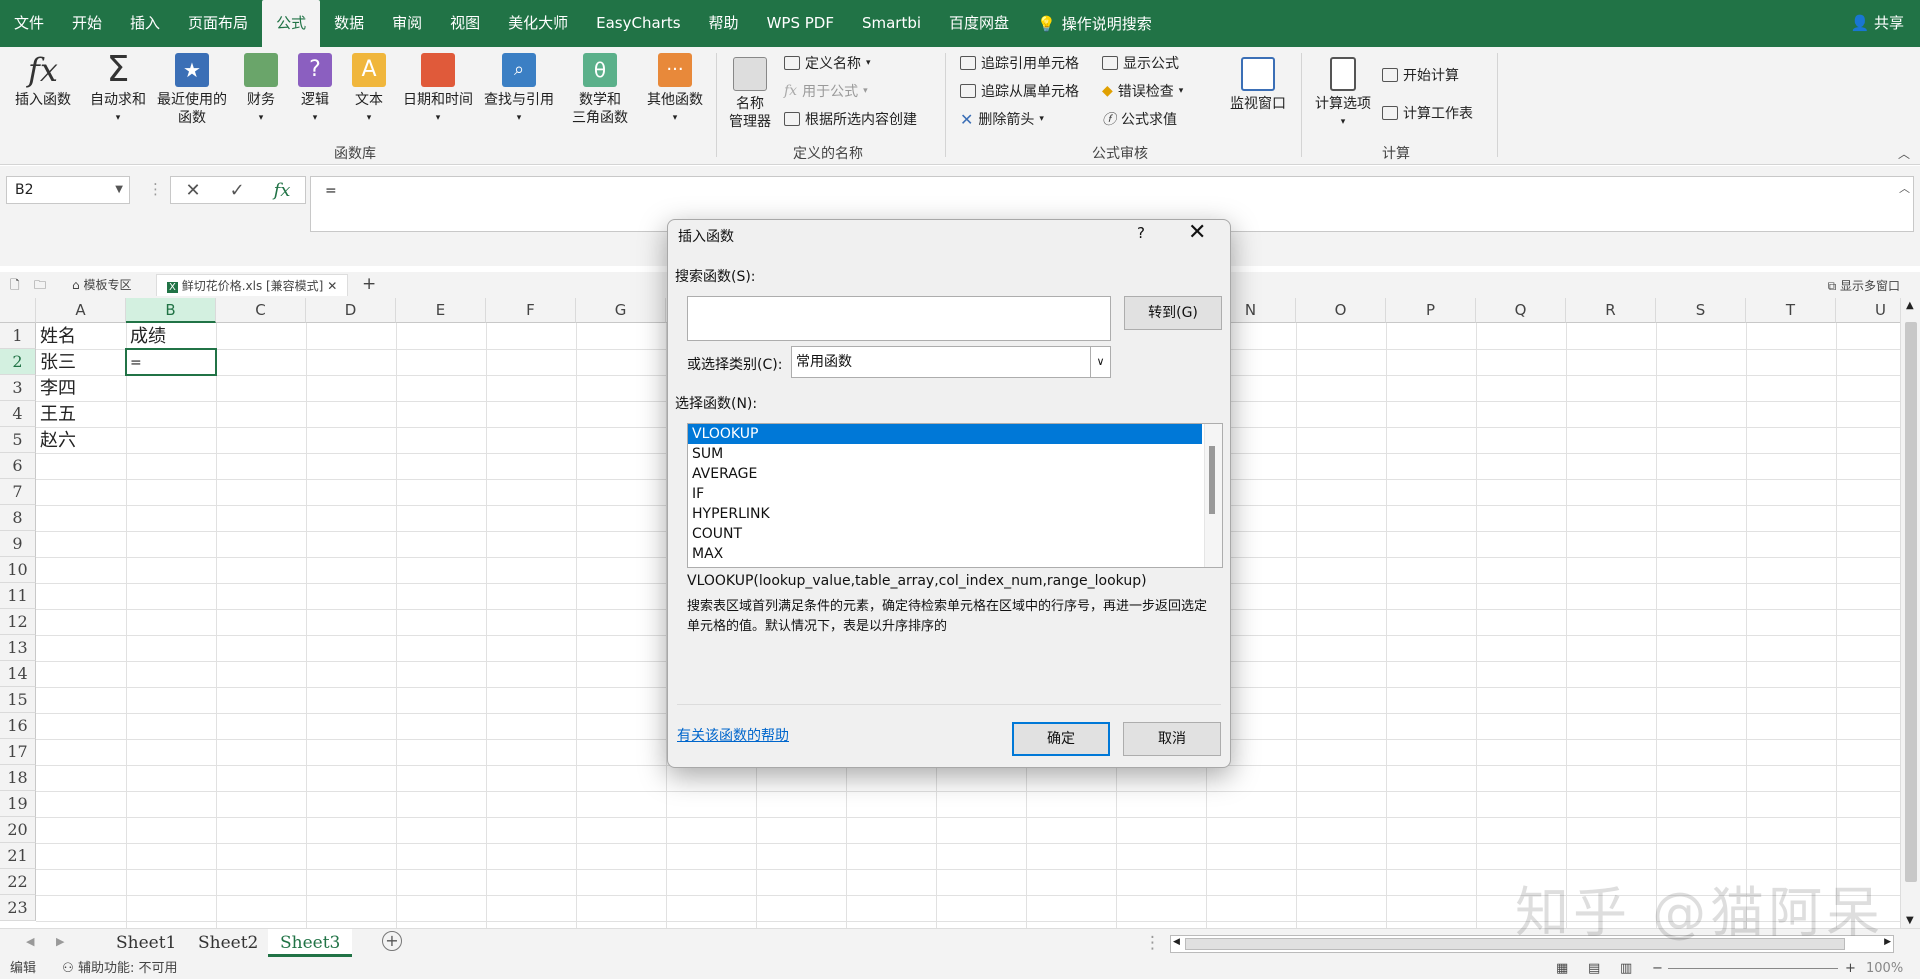  What do you see at coordinates (291, 23) in the screenshot?
I see `tab-formulas: 公式` at bounding box center [291, 23].